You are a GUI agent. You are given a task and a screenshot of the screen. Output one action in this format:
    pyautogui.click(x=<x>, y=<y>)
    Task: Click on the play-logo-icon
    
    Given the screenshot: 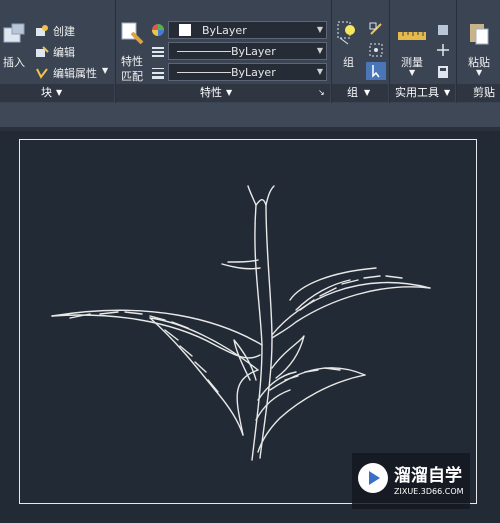 What is the action you would take?
    pyautogui.click(x=373, y=478)
    